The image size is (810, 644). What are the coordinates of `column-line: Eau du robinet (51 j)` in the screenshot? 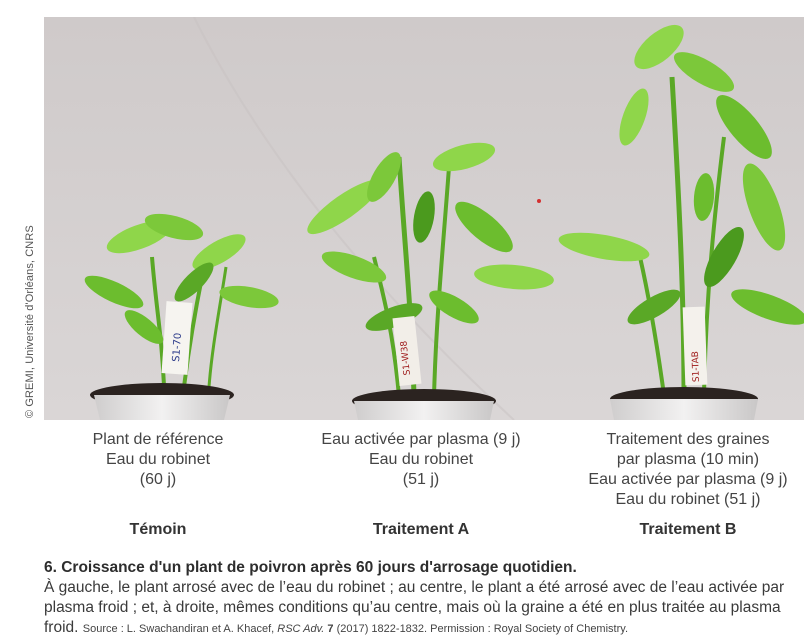 It's located at (688, 499).